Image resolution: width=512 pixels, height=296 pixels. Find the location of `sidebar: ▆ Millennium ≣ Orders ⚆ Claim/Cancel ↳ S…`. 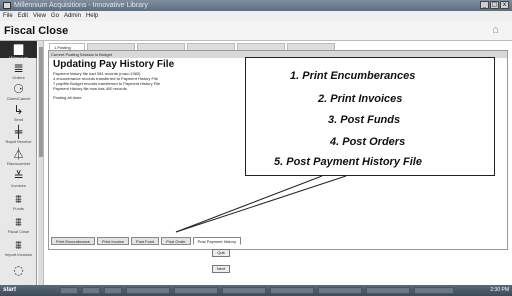

sidebar: ▆ Millennium ≣ Orders ⚆ Claim/Cancel ↳ S… is located at coordinates (18, 163).